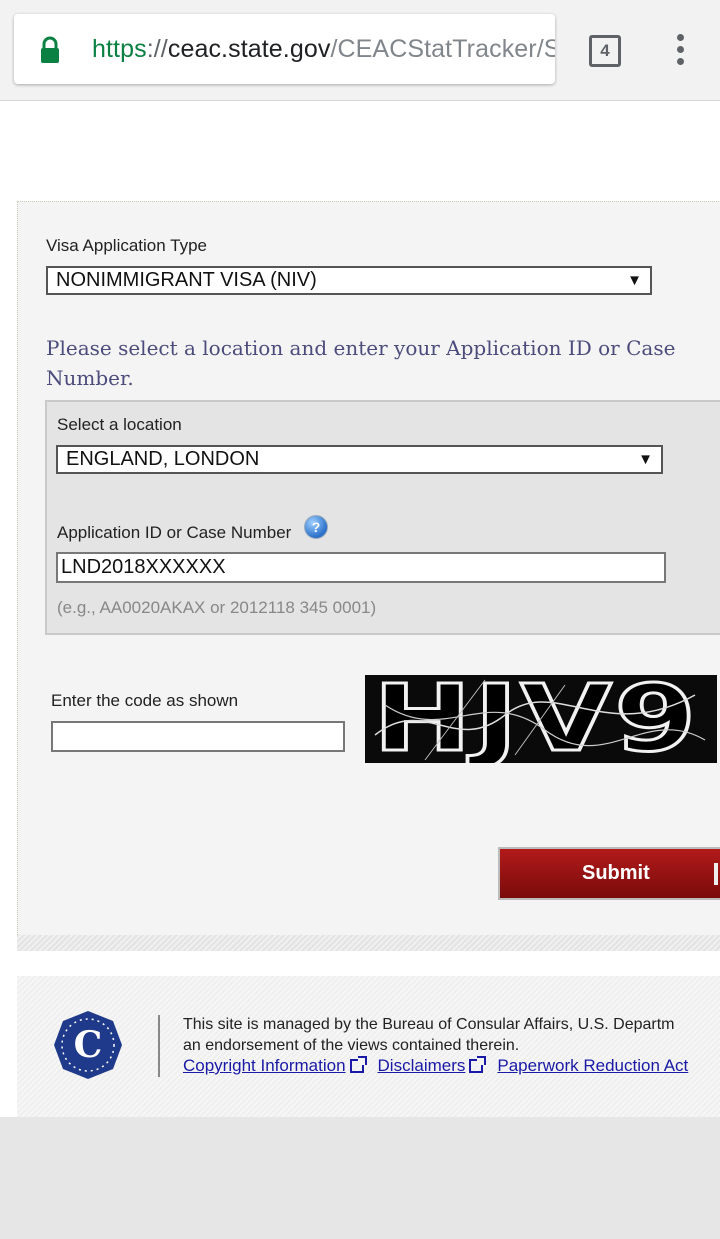  I want to click on url-scheme: https, so click(119, 49).